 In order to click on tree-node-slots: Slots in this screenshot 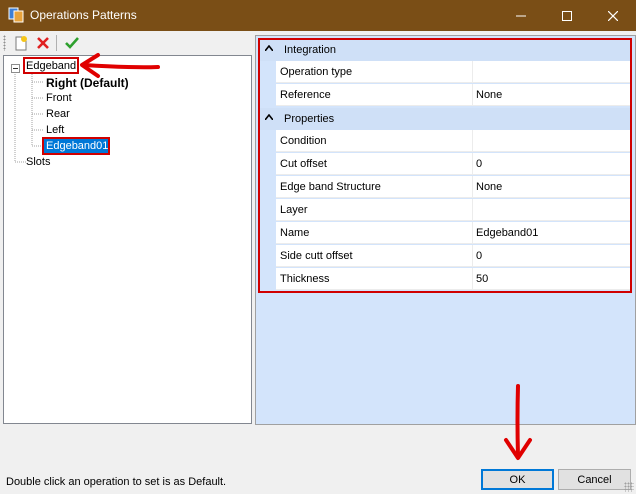, I will do `click(38, 162)`.